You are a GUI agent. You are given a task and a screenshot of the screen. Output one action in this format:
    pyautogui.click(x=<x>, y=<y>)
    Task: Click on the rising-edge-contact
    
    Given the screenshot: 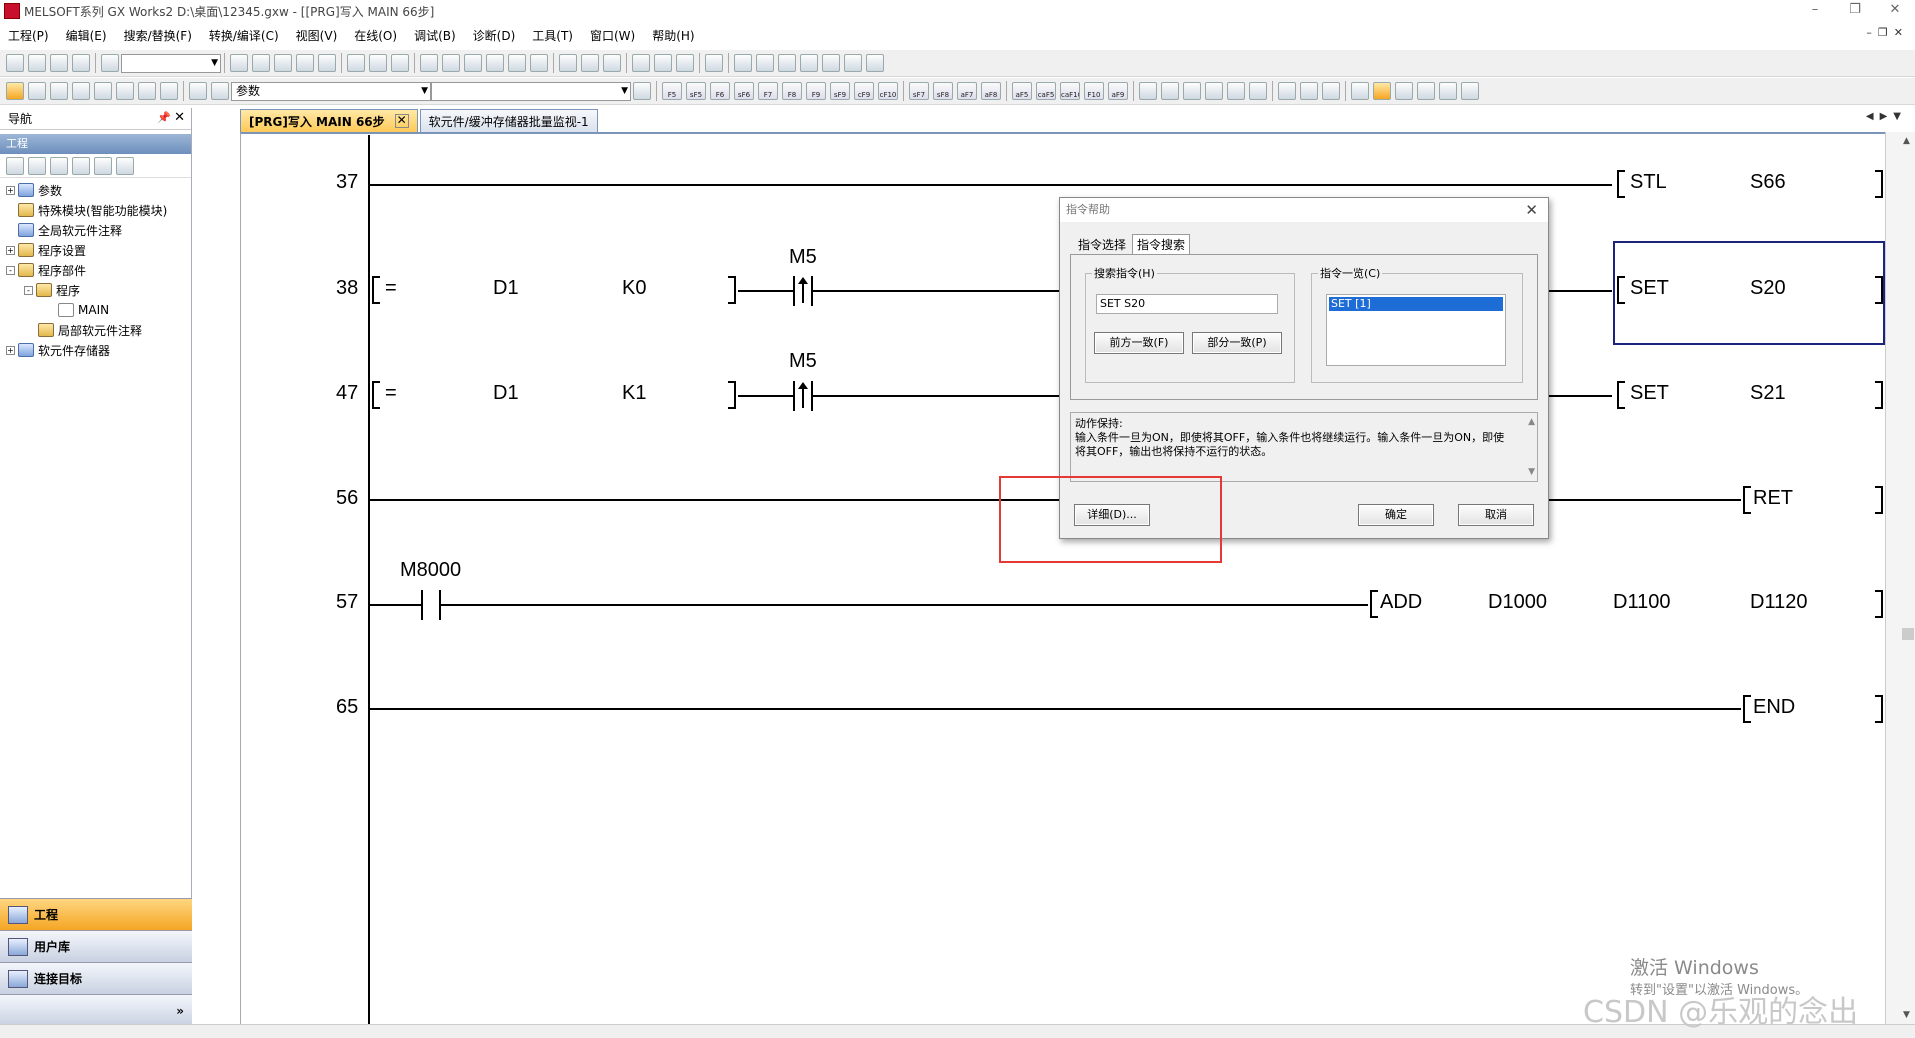 What is the action you would take?
    pyautogui.click(x=803, y=396)
    